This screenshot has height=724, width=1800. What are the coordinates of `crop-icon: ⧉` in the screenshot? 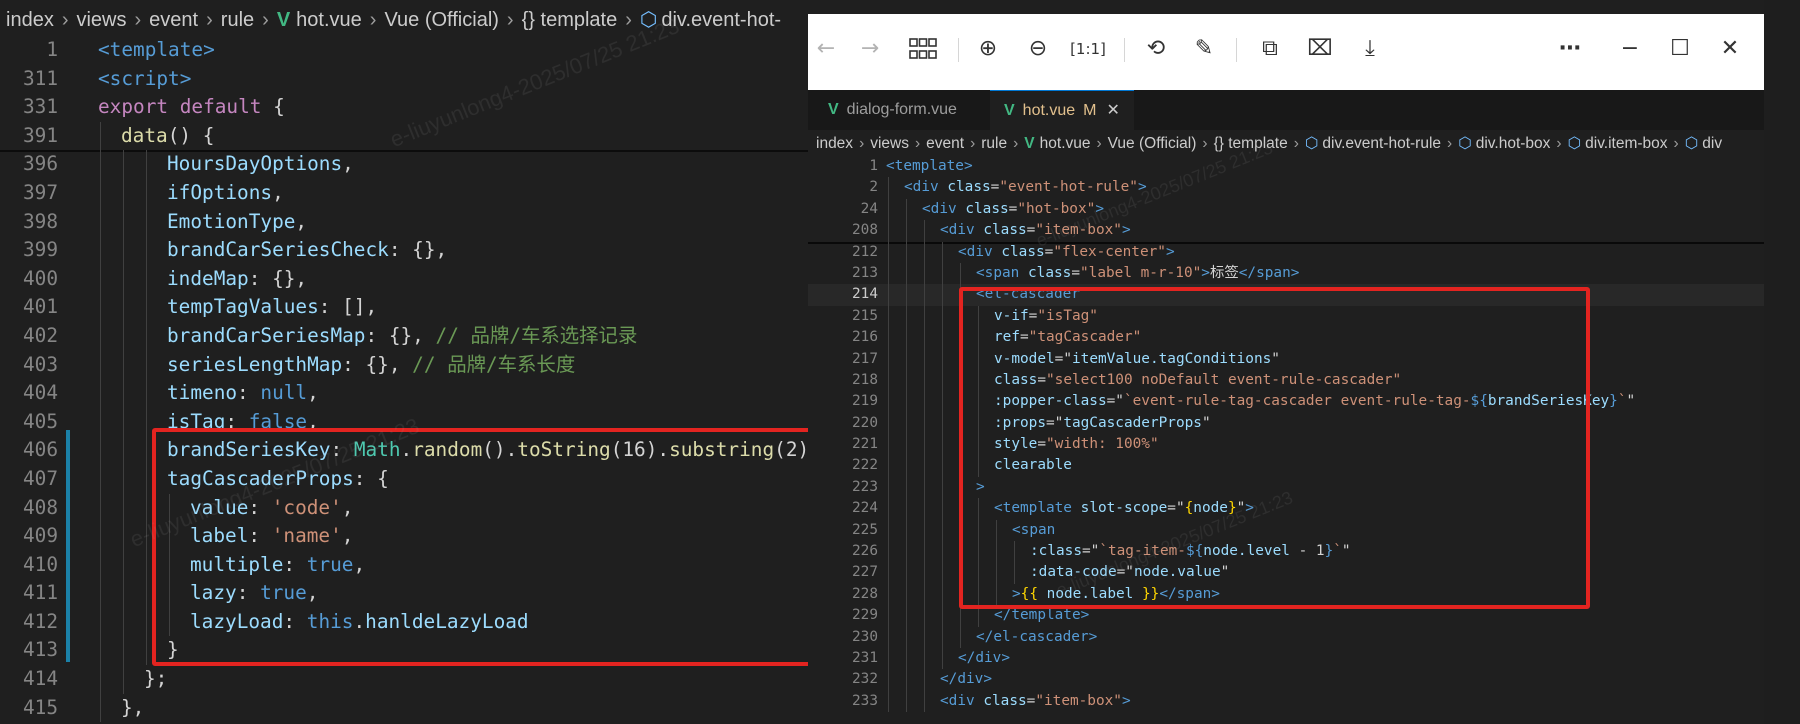 It's located at (1270, 49).